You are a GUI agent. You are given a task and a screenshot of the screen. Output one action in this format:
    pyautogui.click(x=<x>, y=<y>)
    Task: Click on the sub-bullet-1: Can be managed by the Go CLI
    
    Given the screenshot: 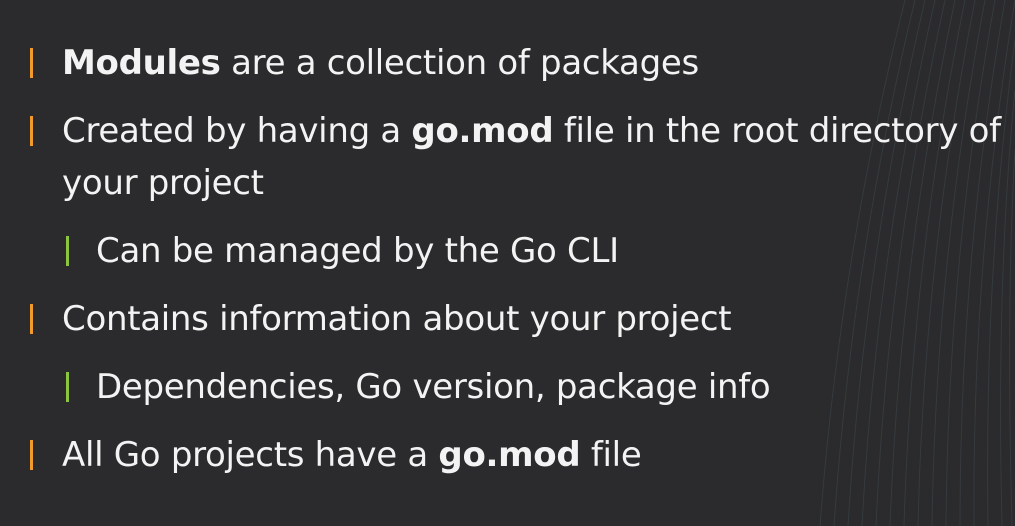 What is the action you would take?
    pyautogui.click(x=339, y=251)
    